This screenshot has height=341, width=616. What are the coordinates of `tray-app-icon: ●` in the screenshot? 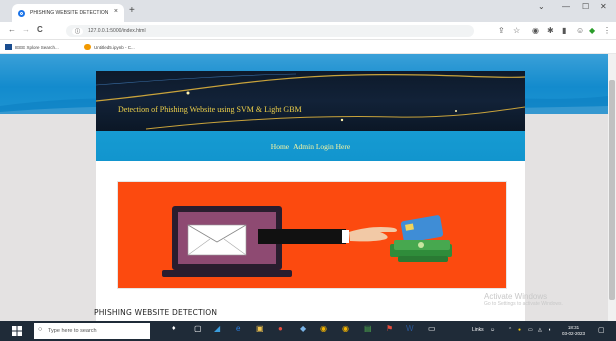 It's located at (519, 330).